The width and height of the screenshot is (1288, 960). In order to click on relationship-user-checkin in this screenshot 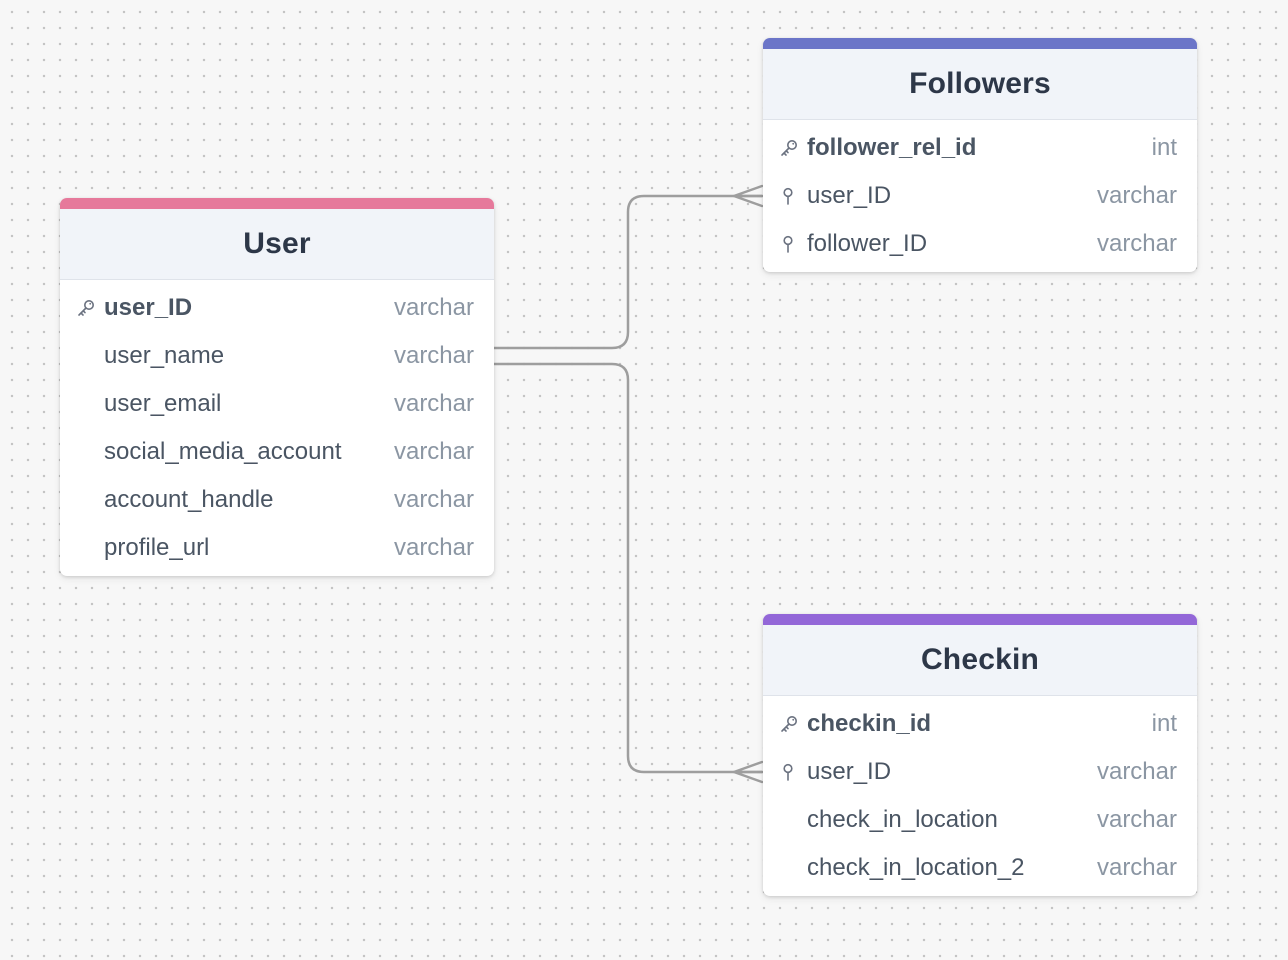, I will do `click(628, 573)`.